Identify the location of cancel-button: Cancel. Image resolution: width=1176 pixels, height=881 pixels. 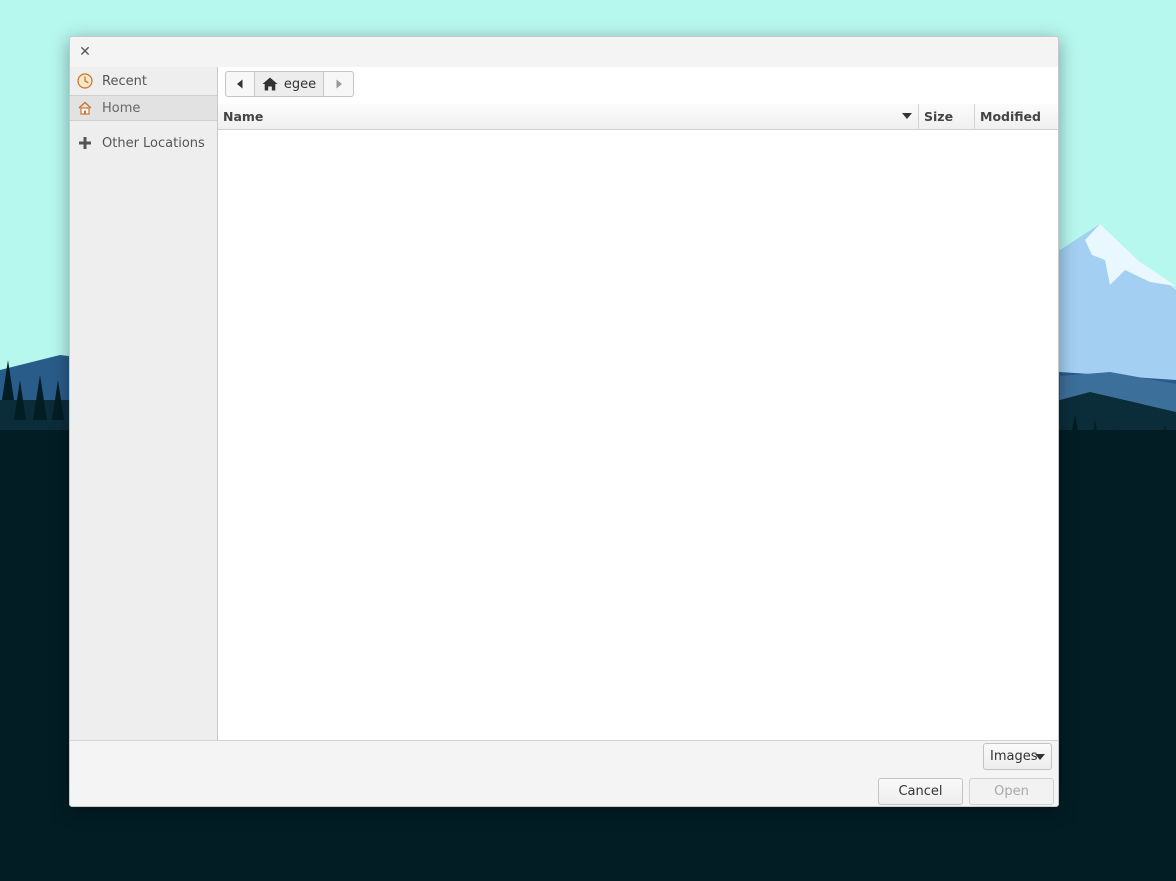
(920, 791).